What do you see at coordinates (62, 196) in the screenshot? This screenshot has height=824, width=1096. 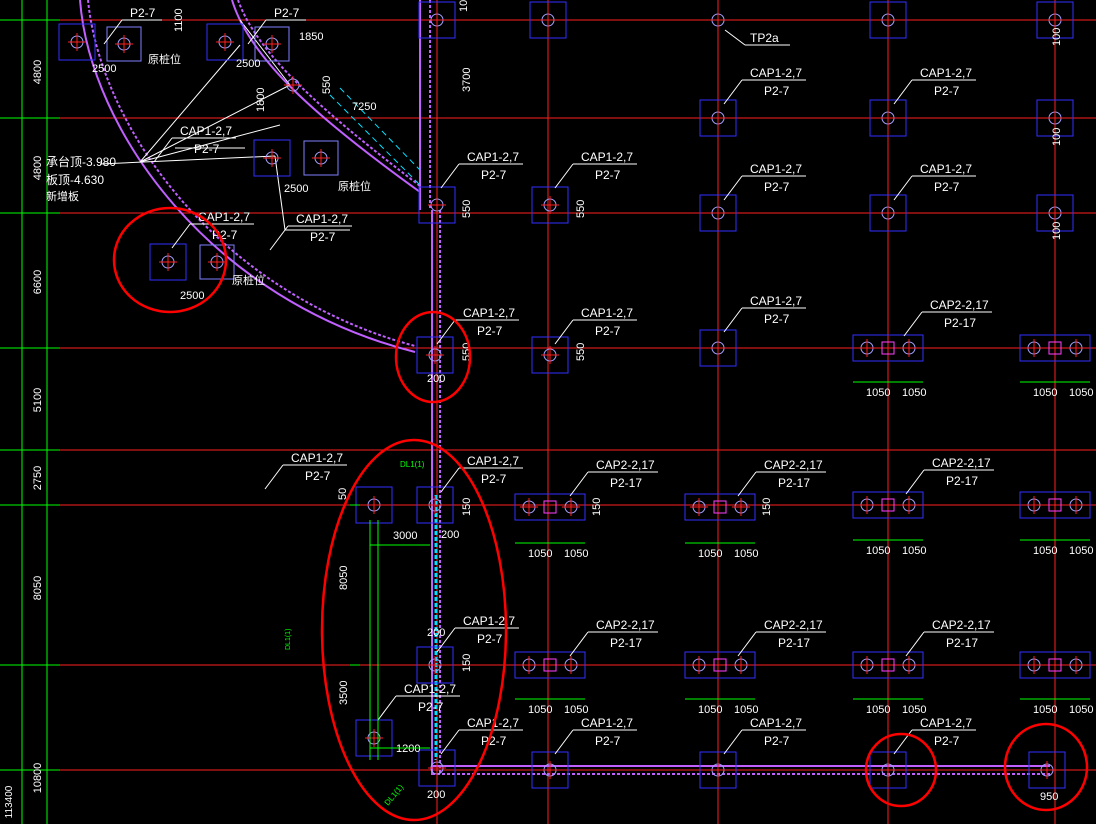 I see `note-new-slab: 新增板` at bounding box center [62, 196].